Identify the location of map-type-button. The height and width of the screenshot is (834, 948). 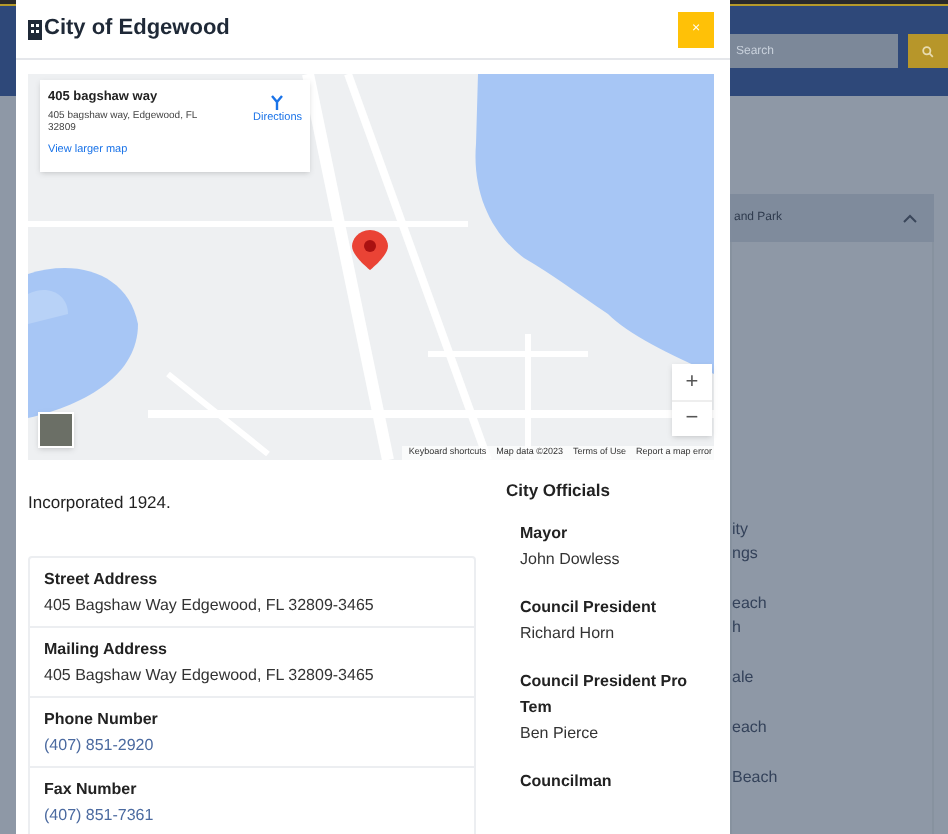
(56, 430).